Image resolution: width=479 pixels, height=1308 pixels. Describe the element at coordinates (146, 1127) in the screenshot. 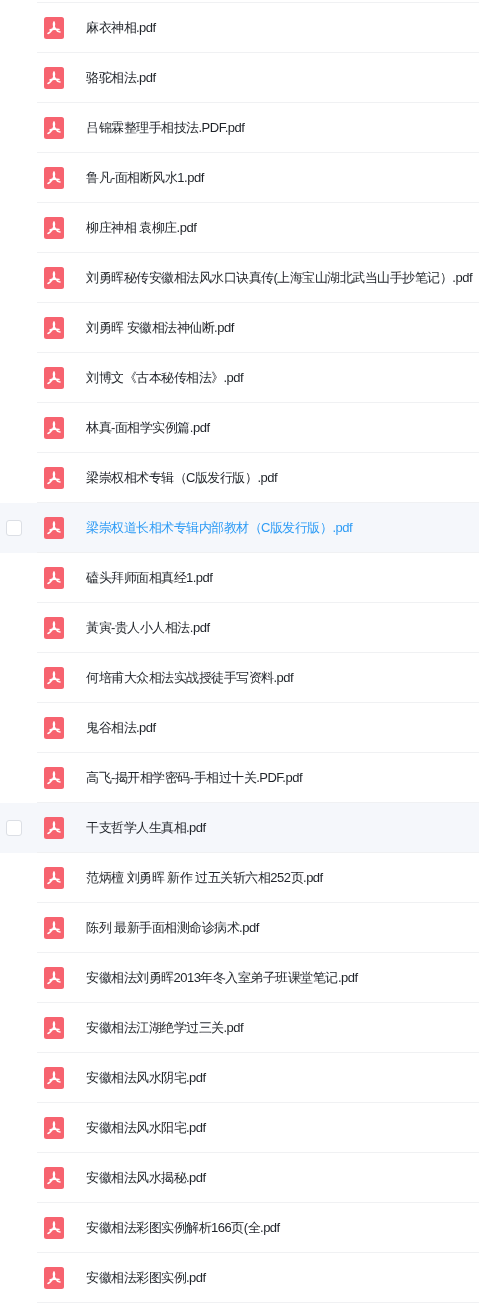

I see `file-name: 安徽相法风水阳宅.pdf` at that location.